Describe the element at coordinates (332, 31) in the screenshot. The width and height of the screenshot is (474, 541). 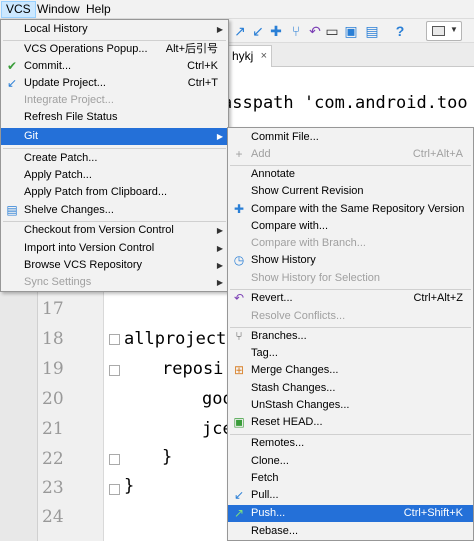
I see `terminal-icon: ▭` at that location.